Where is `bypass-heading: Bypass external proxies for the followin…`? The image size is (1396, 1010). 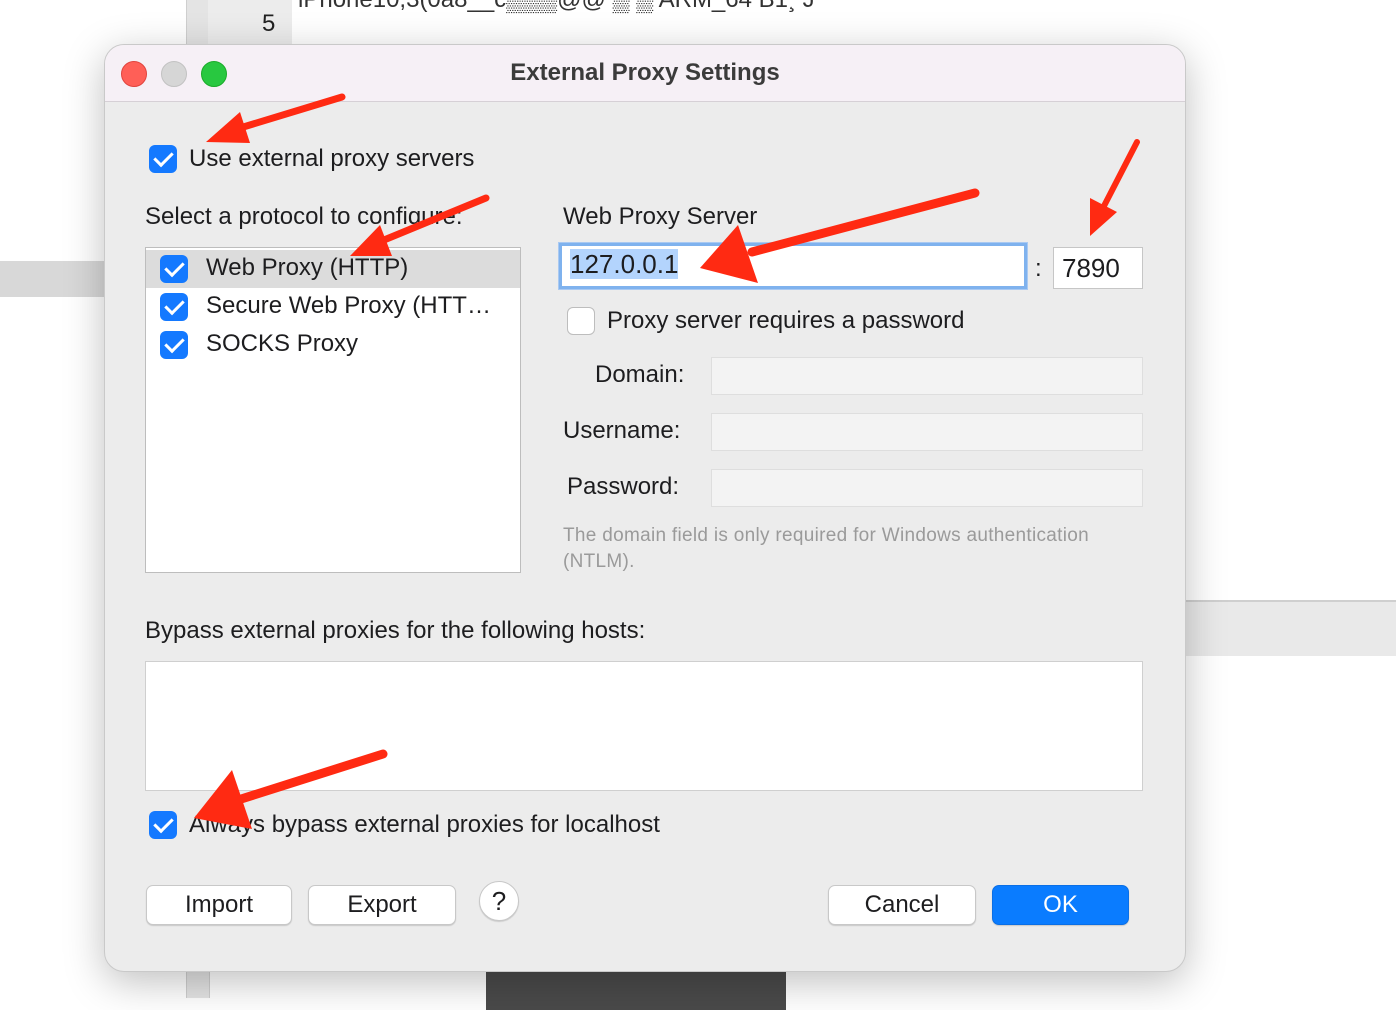 bypass-heading: Bypass external proxies for the followin… is located at coordinates (395, 630).